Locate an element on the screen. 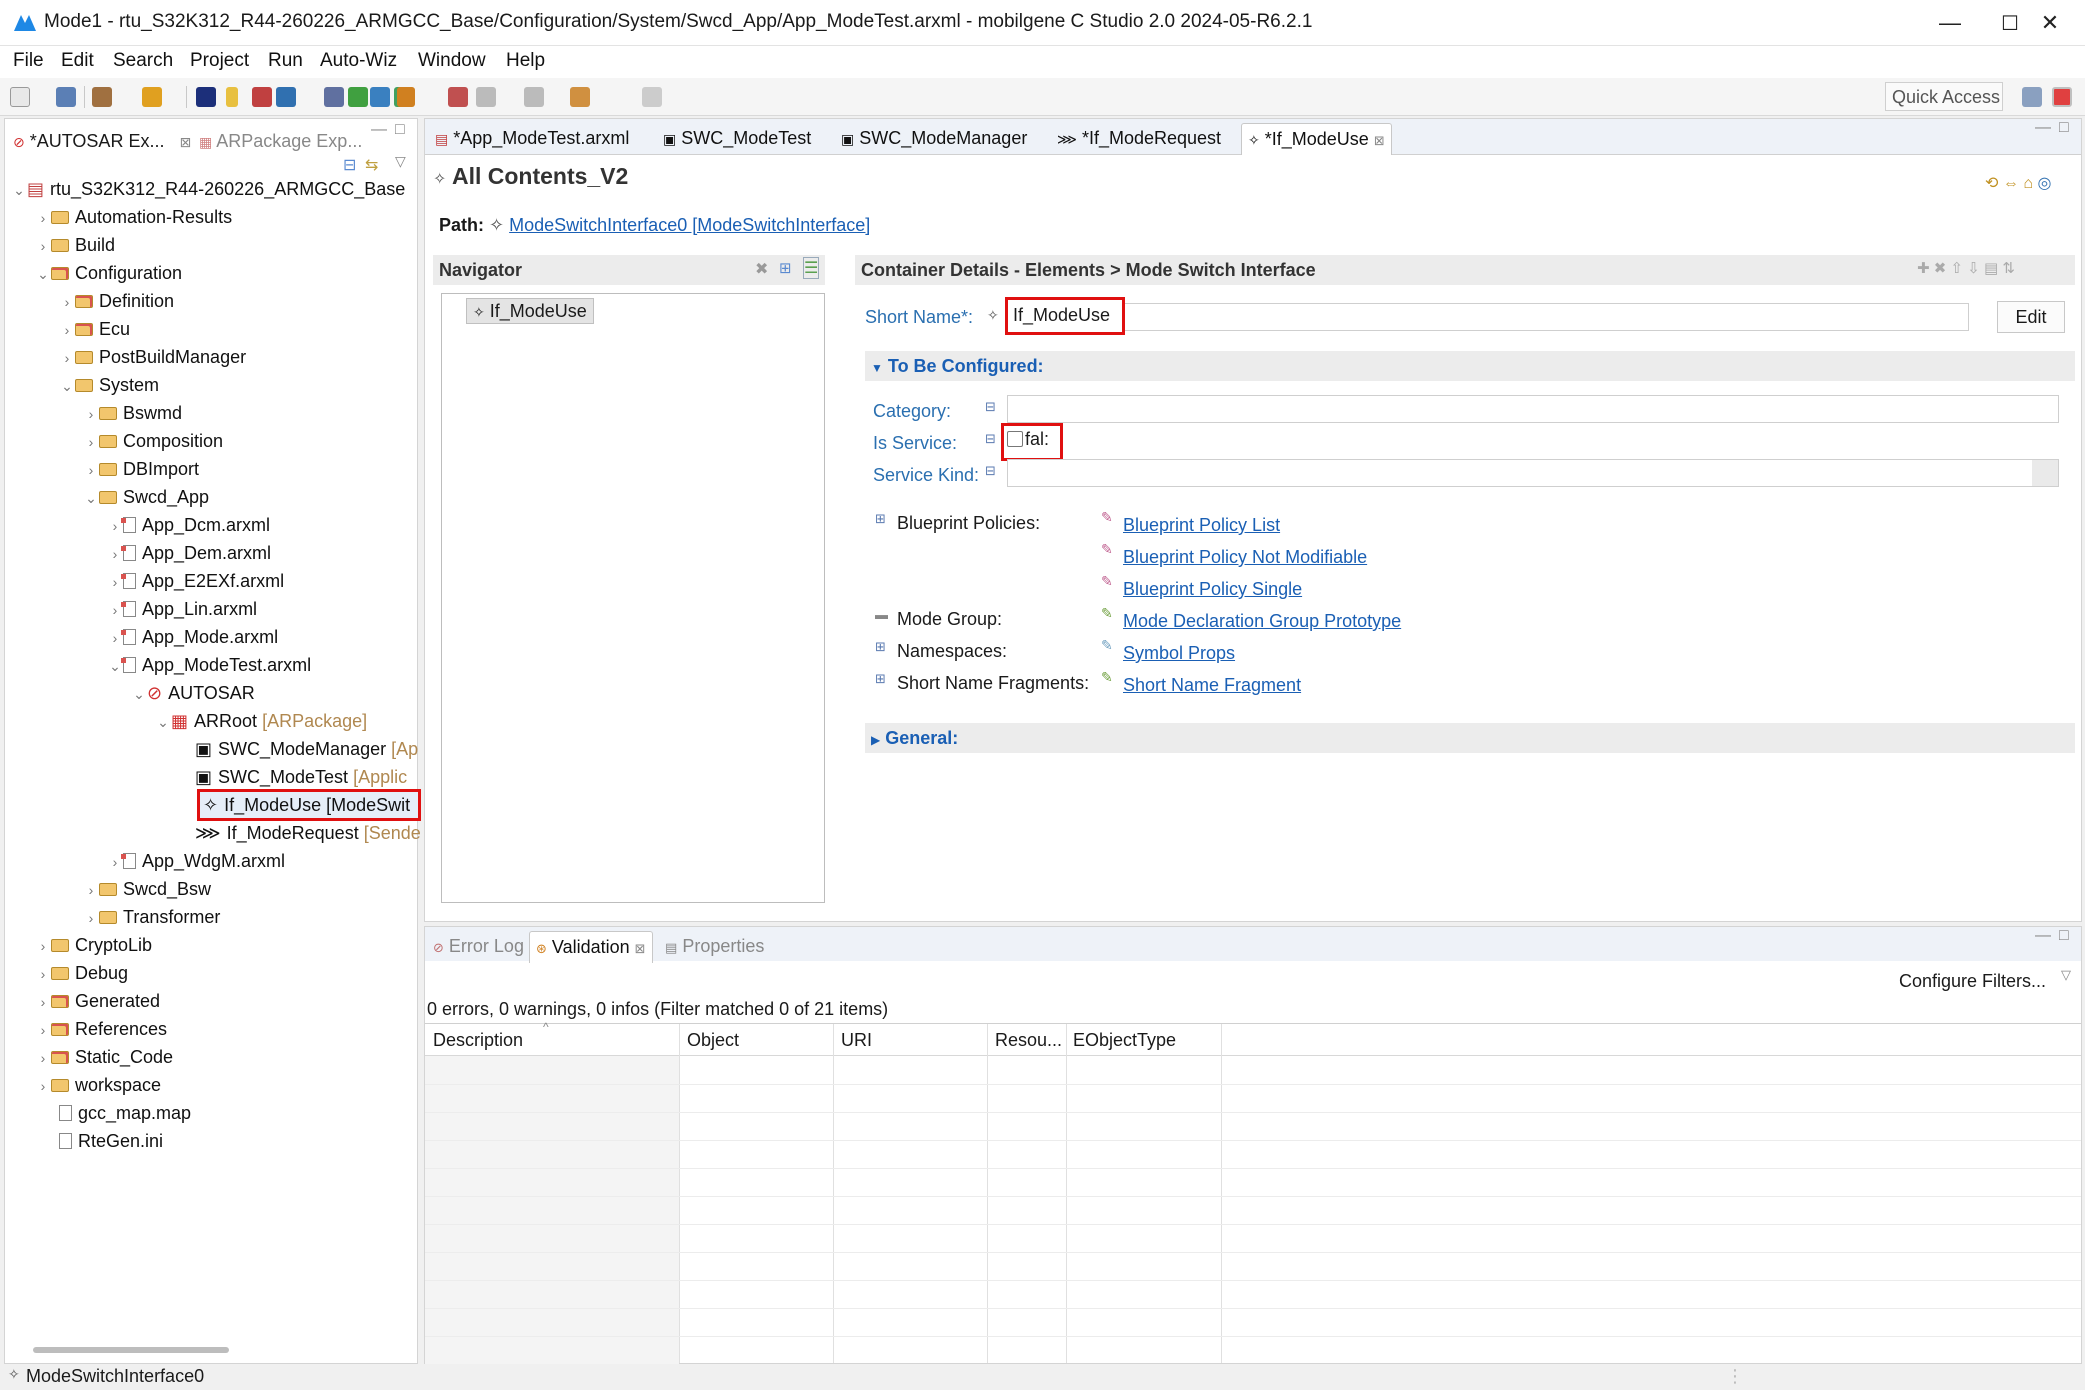 Image resolution: width=2085 pixels, height=1390 pixels. general-section: ▶ General: is located at coordinates (1470, 738).